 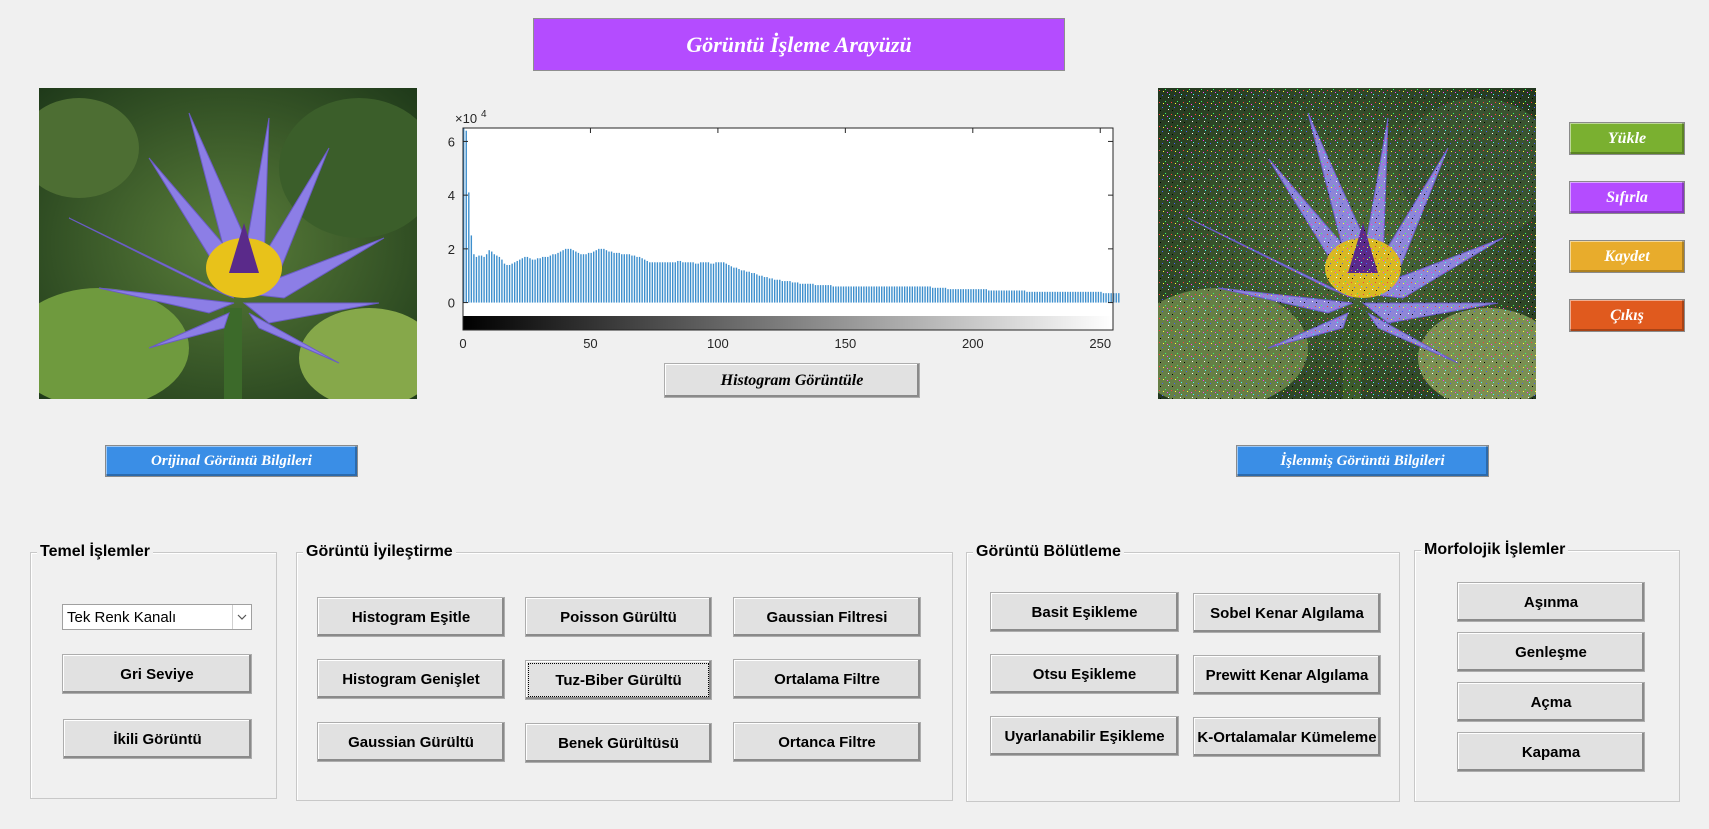 I want to click on histogram-equalize-button: Histogram Eşitle, so click(x=411, y=617).